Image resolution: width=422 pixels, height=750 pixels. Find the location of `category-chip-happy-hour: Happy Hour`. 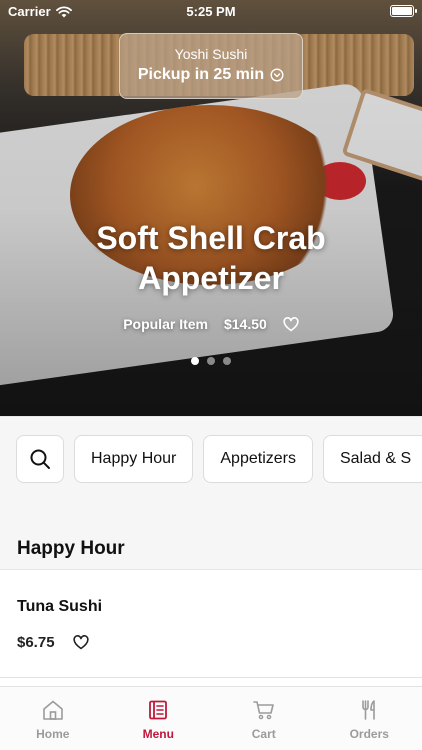

category-chip-happy-hour: Happy Hour is located at coordinates (134, 459).